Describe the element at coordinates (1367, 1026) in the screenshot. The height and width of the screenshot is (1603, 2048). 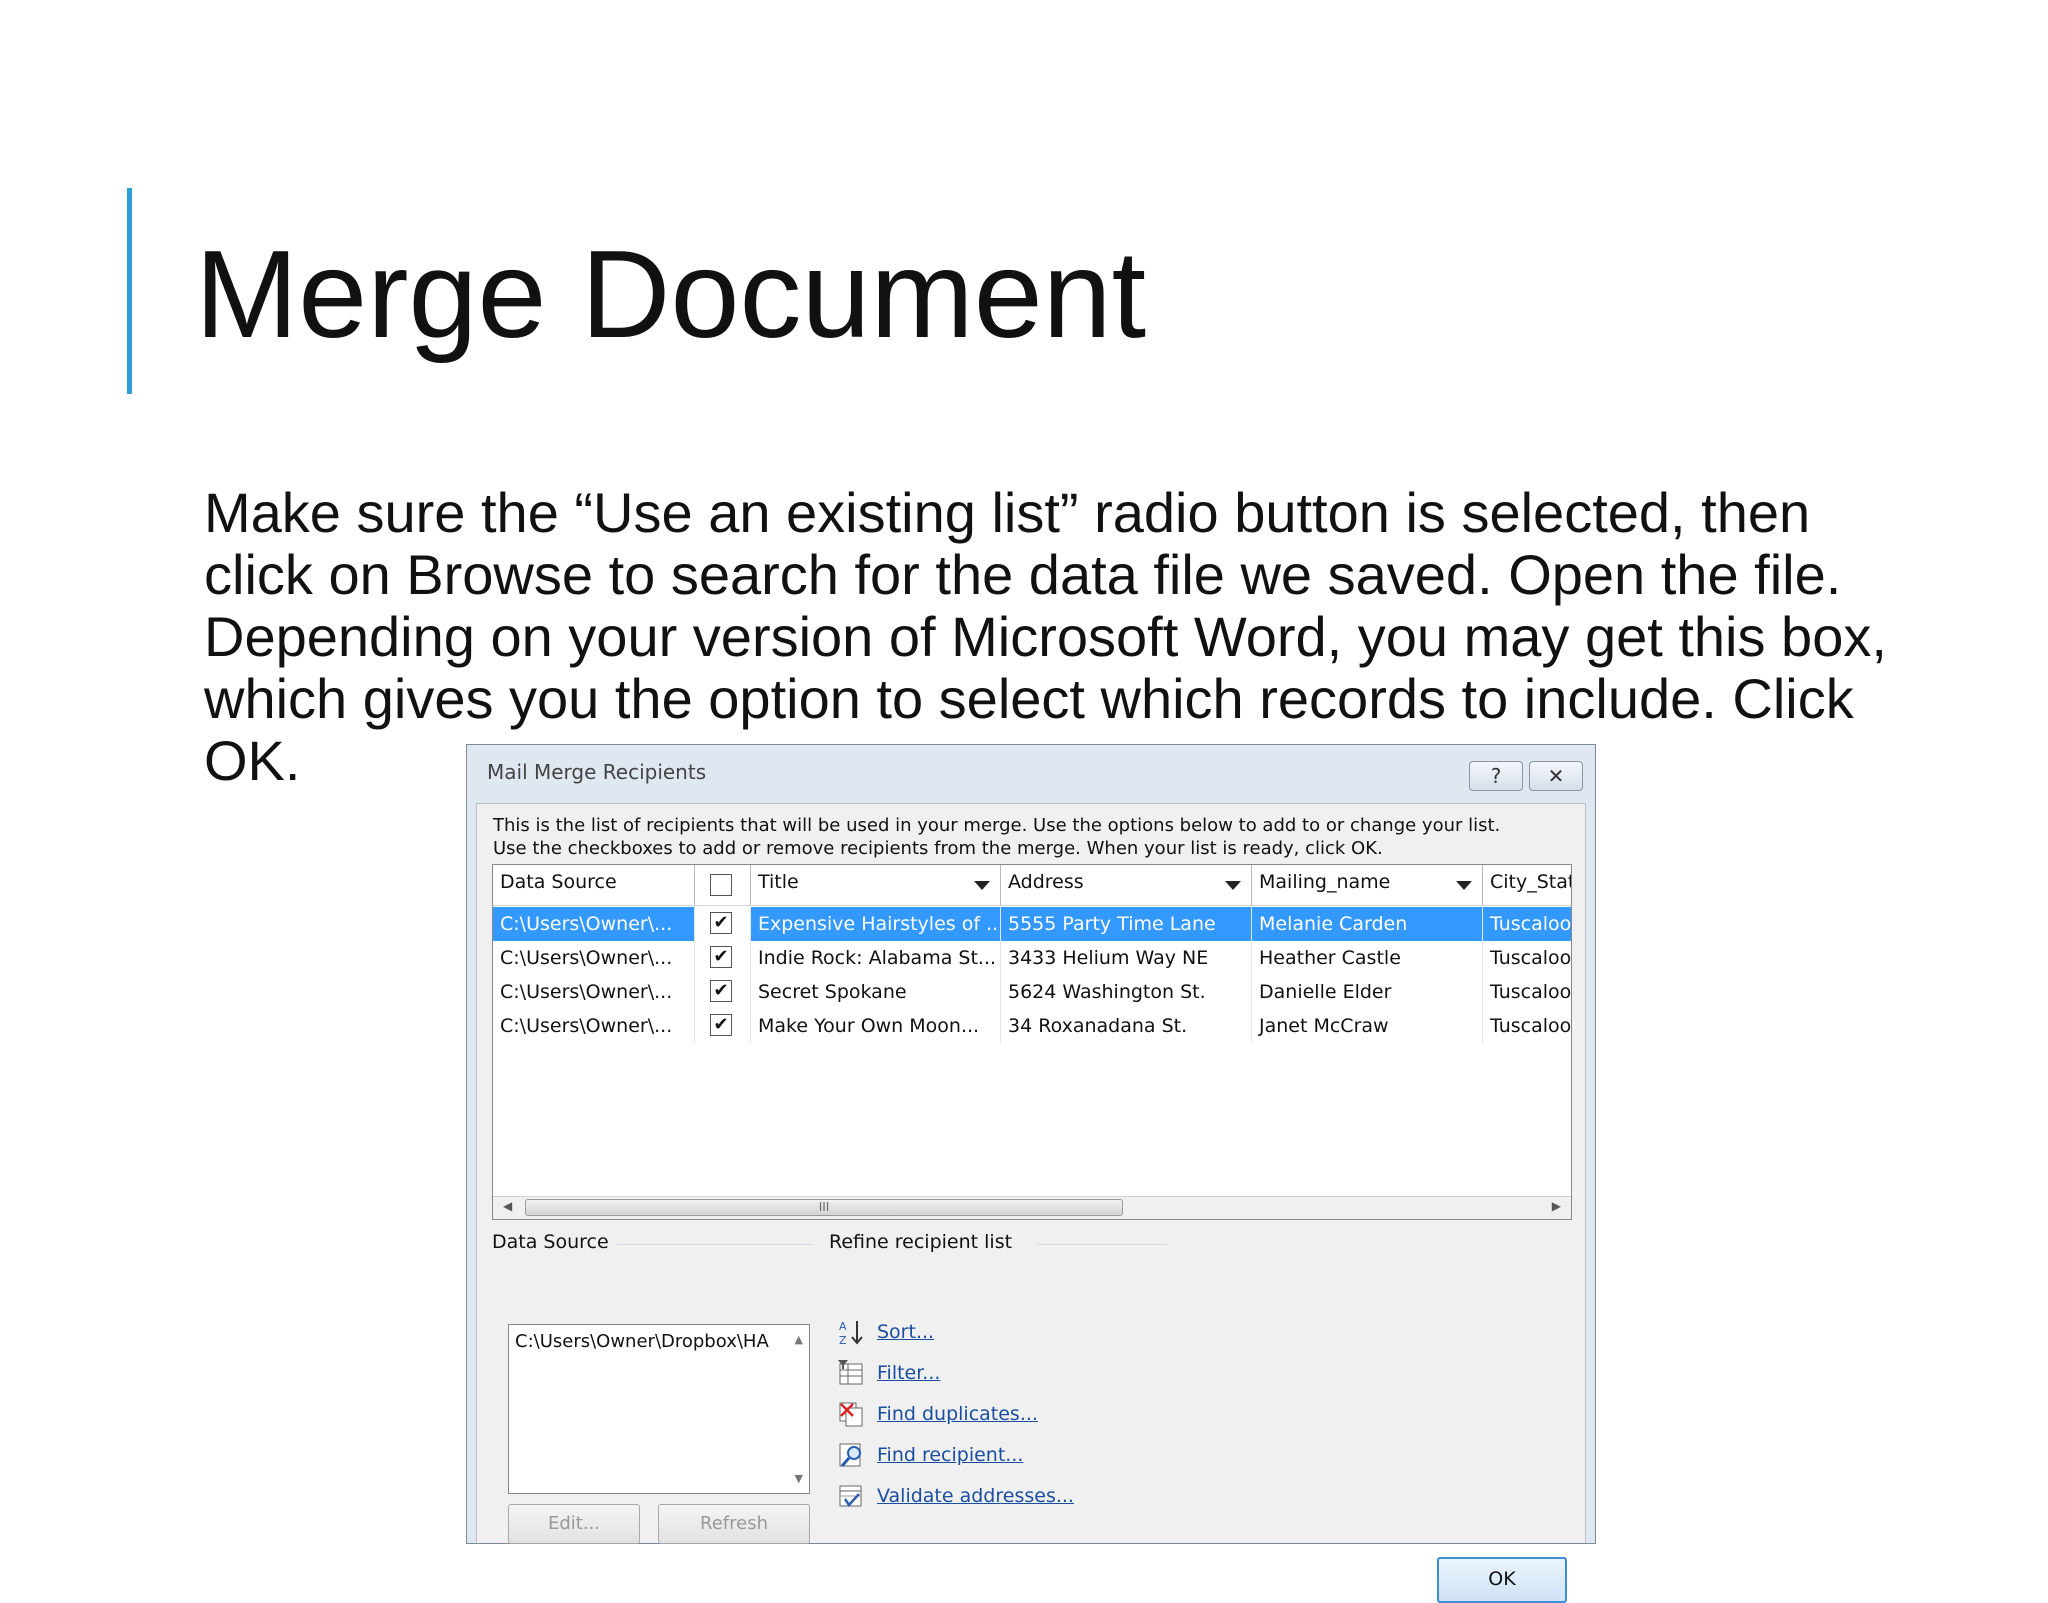
I see `cell-mailing-name: Janet McCraw` at that location.